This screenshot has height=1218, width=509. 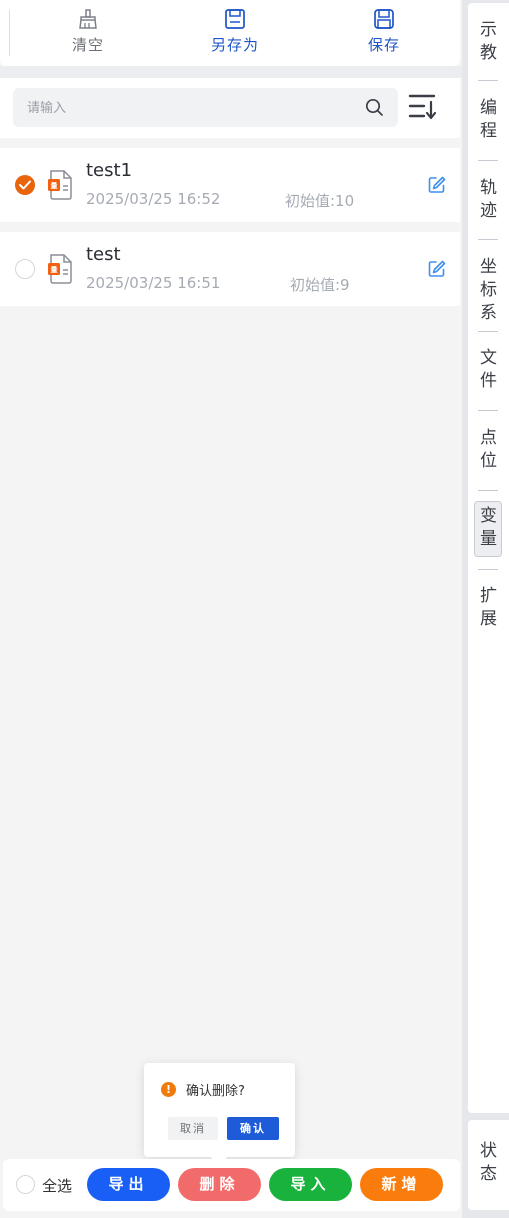 What do you see at coordinates (109, 170) in the screenshot?
I see `item-name: test1` at bounding box center [109, 170].